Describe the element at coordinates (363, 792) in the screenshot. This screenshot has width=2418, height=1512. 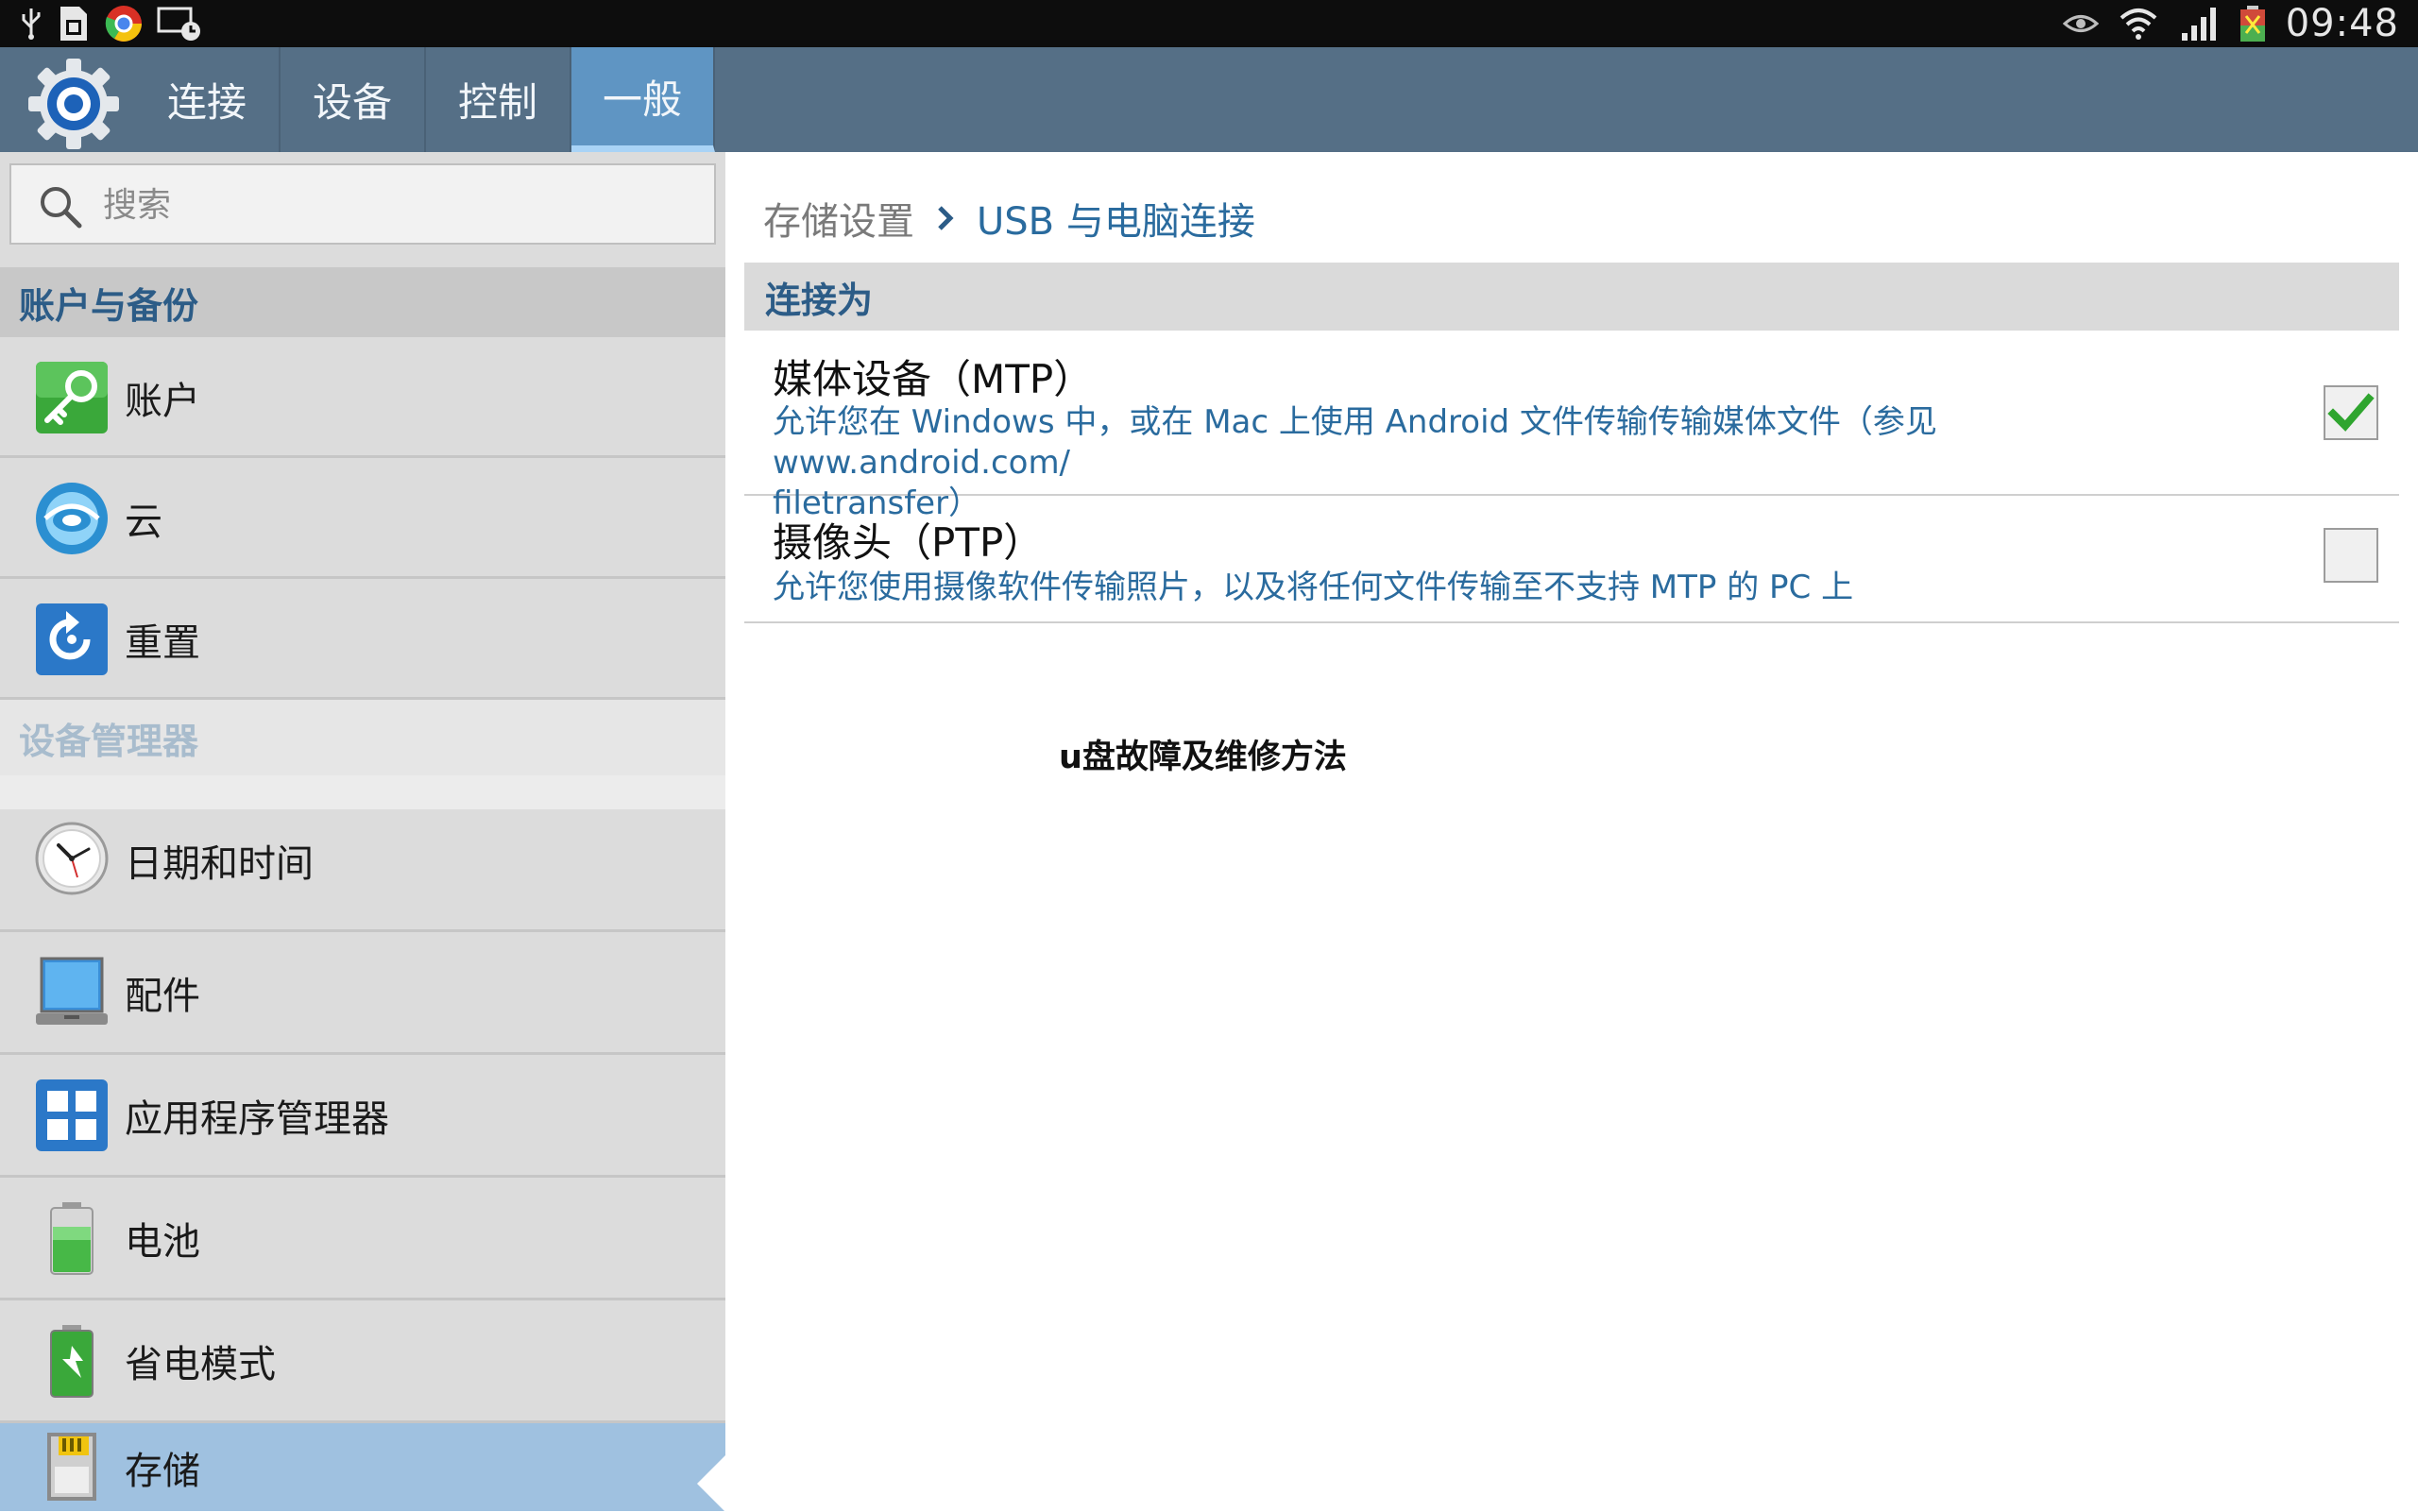
I see `section-divider` at that location.